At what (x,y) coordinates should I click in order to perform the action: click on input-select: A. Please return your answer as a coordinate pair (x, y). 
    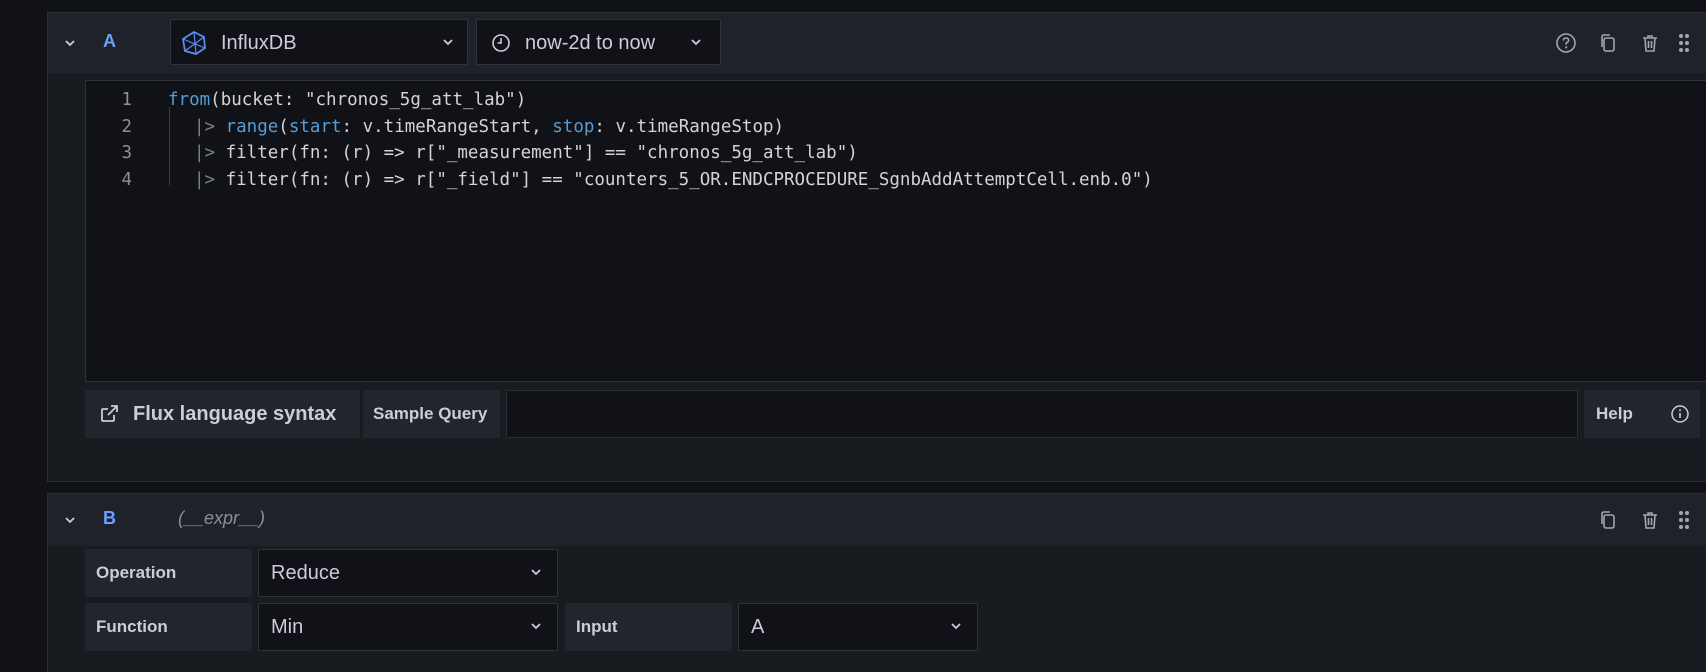
    Looking at the image, I should click on (858, 627).